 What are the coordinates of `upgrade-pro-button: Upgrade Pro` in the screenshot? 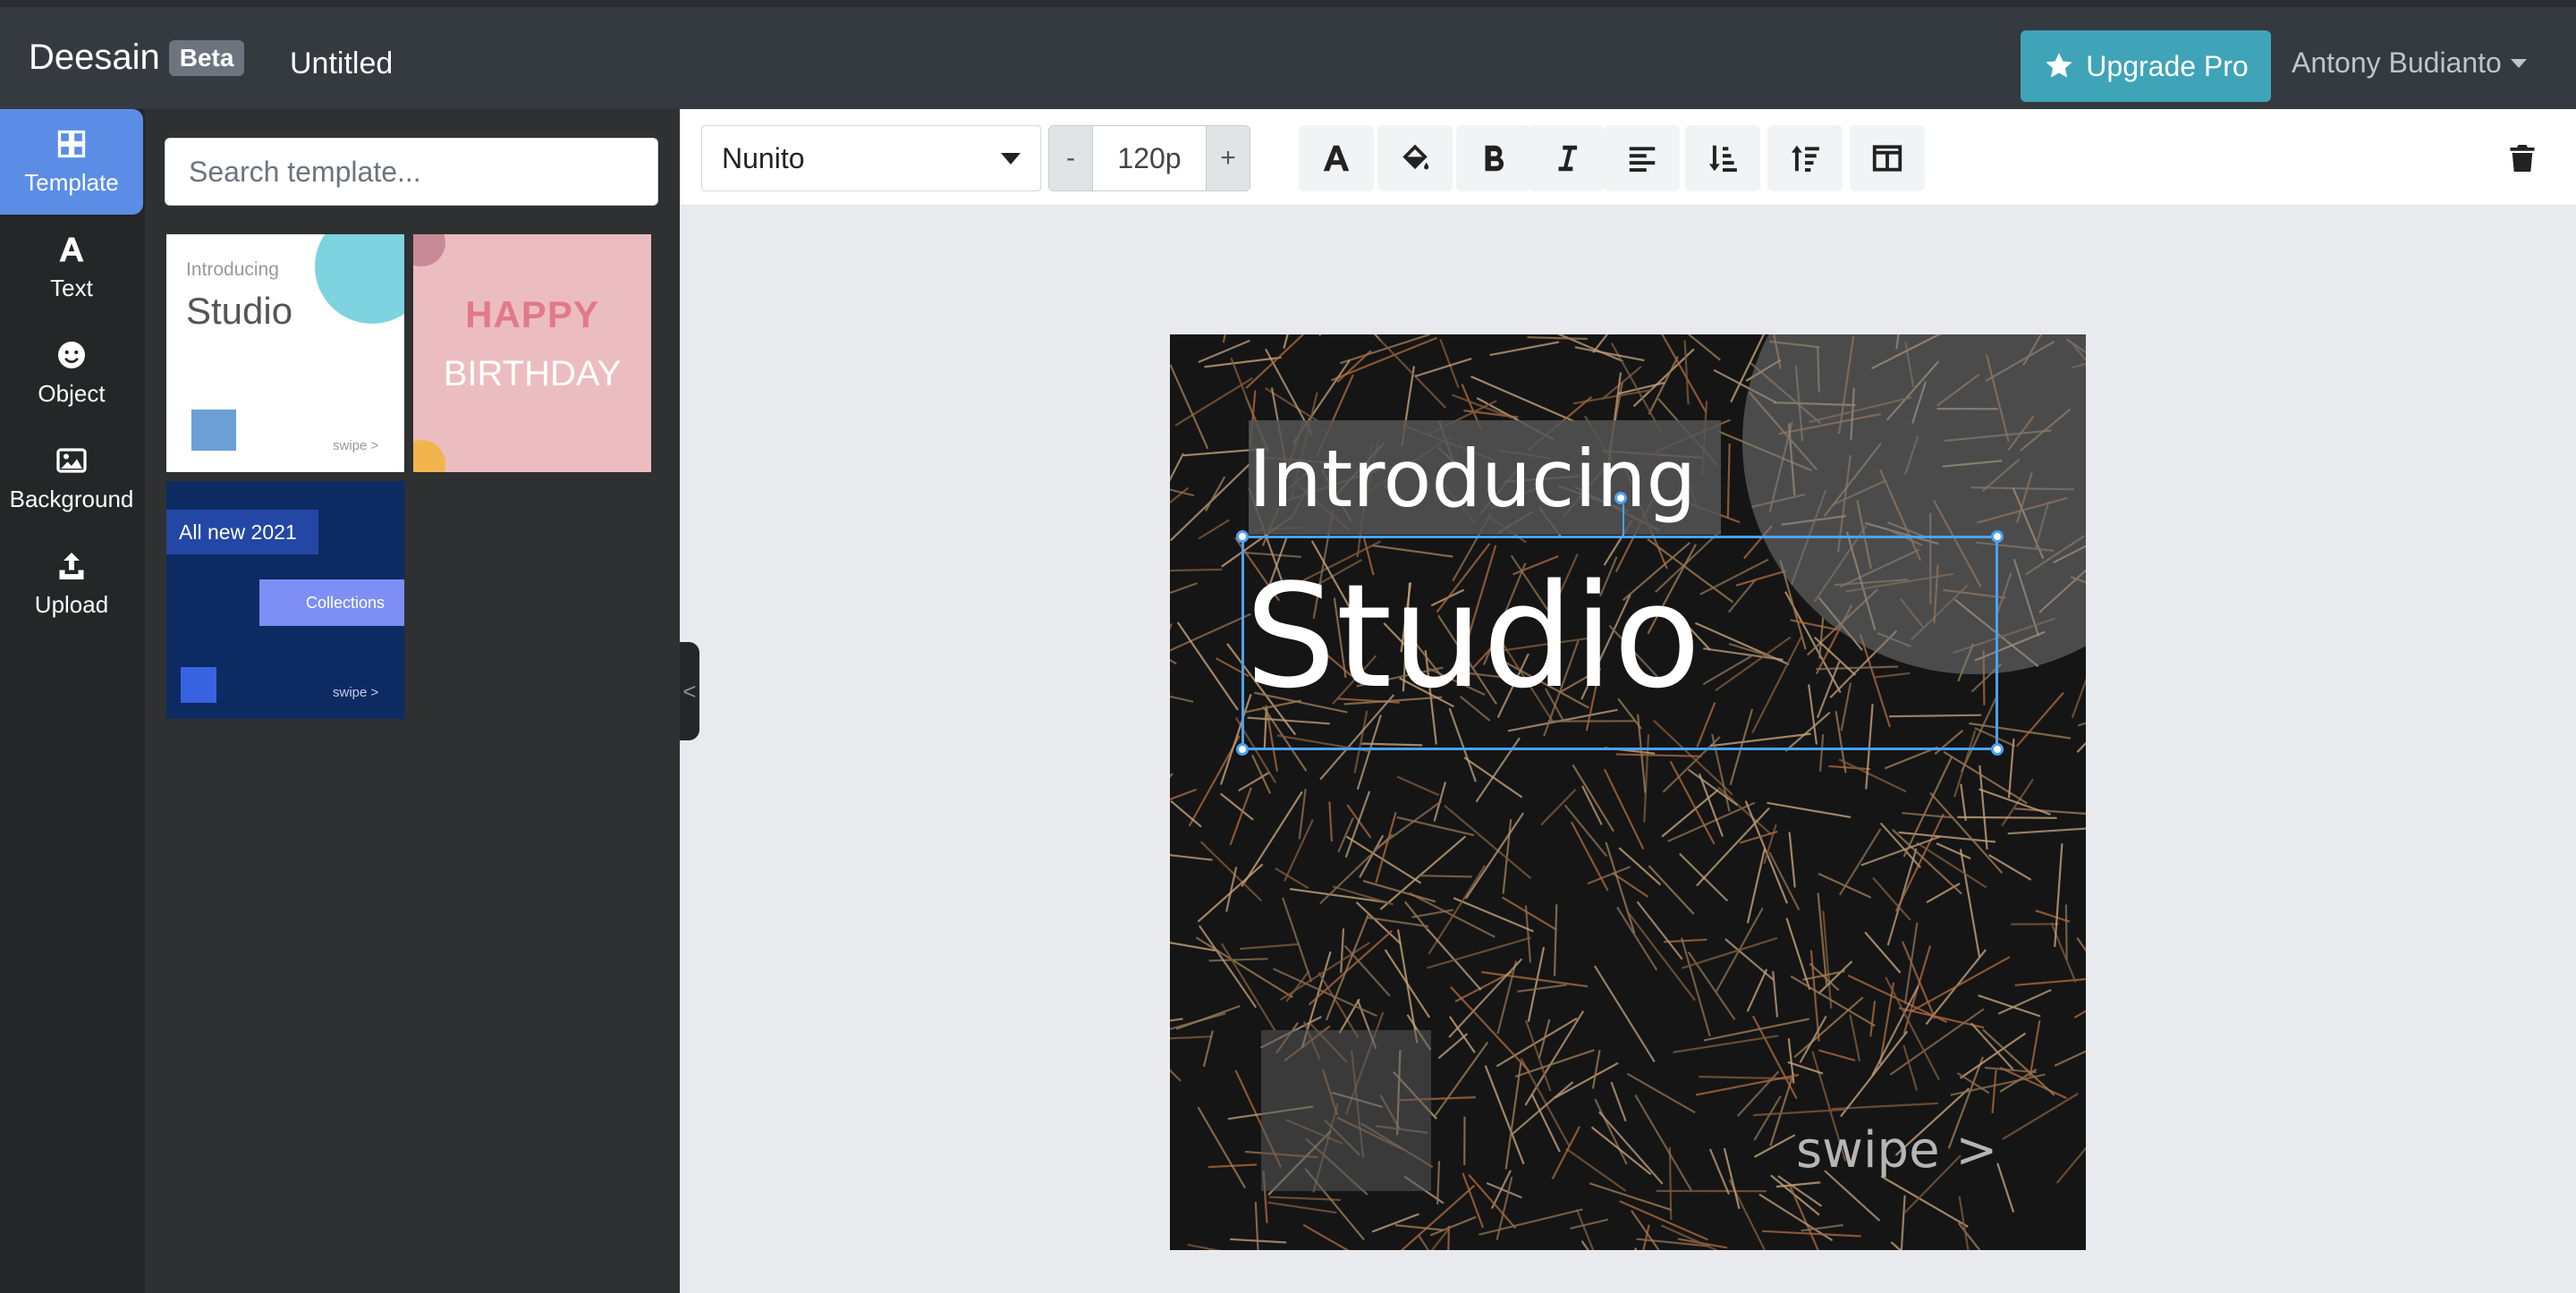 It's located at (2146, 66).